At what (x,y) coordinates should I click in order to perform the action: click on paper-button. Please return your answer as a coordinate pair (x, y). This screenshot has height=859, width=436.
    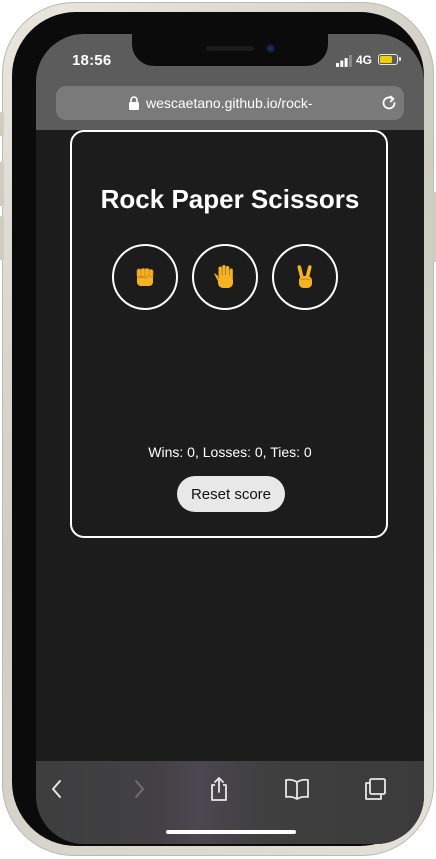
    Looking at the image, I should click on (225, 277).